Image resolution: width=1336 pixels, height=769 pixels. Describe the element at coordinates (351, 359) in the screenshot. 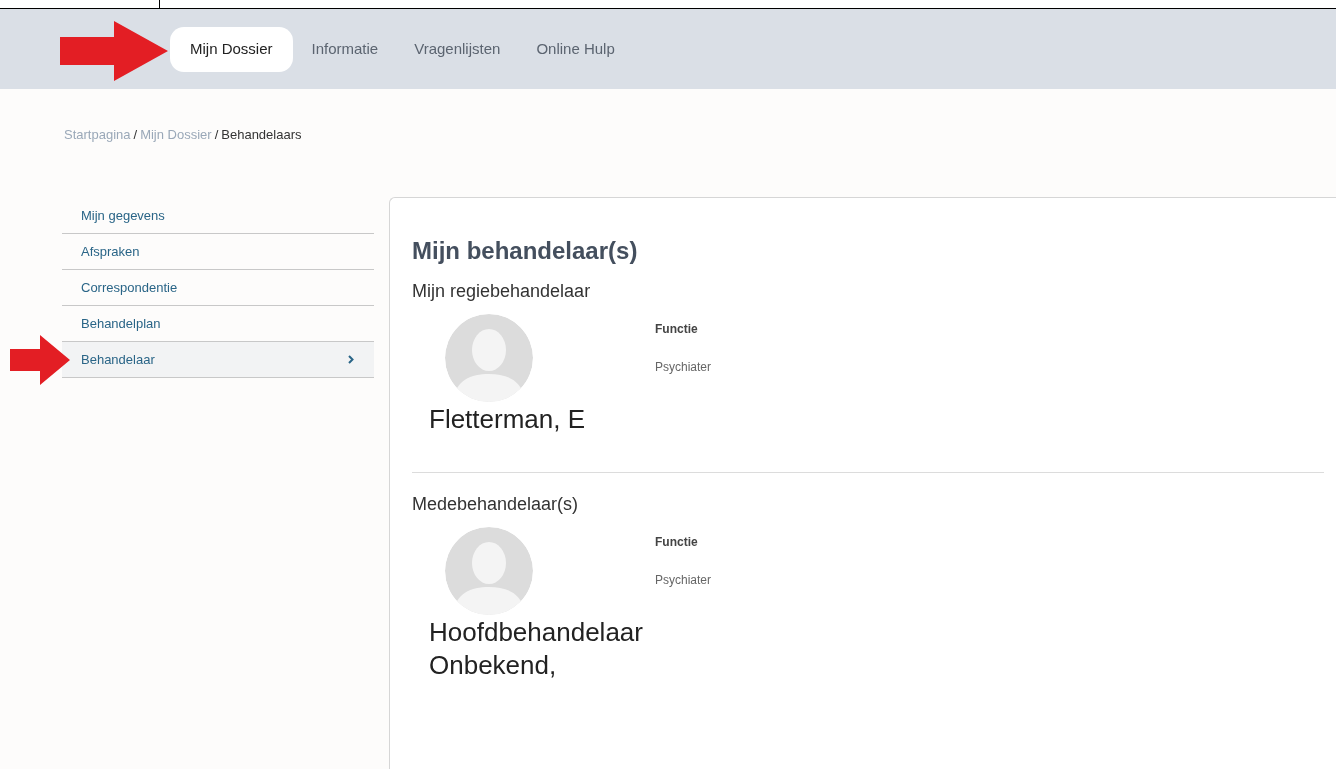

I see `chevron-right-icon` at that location.